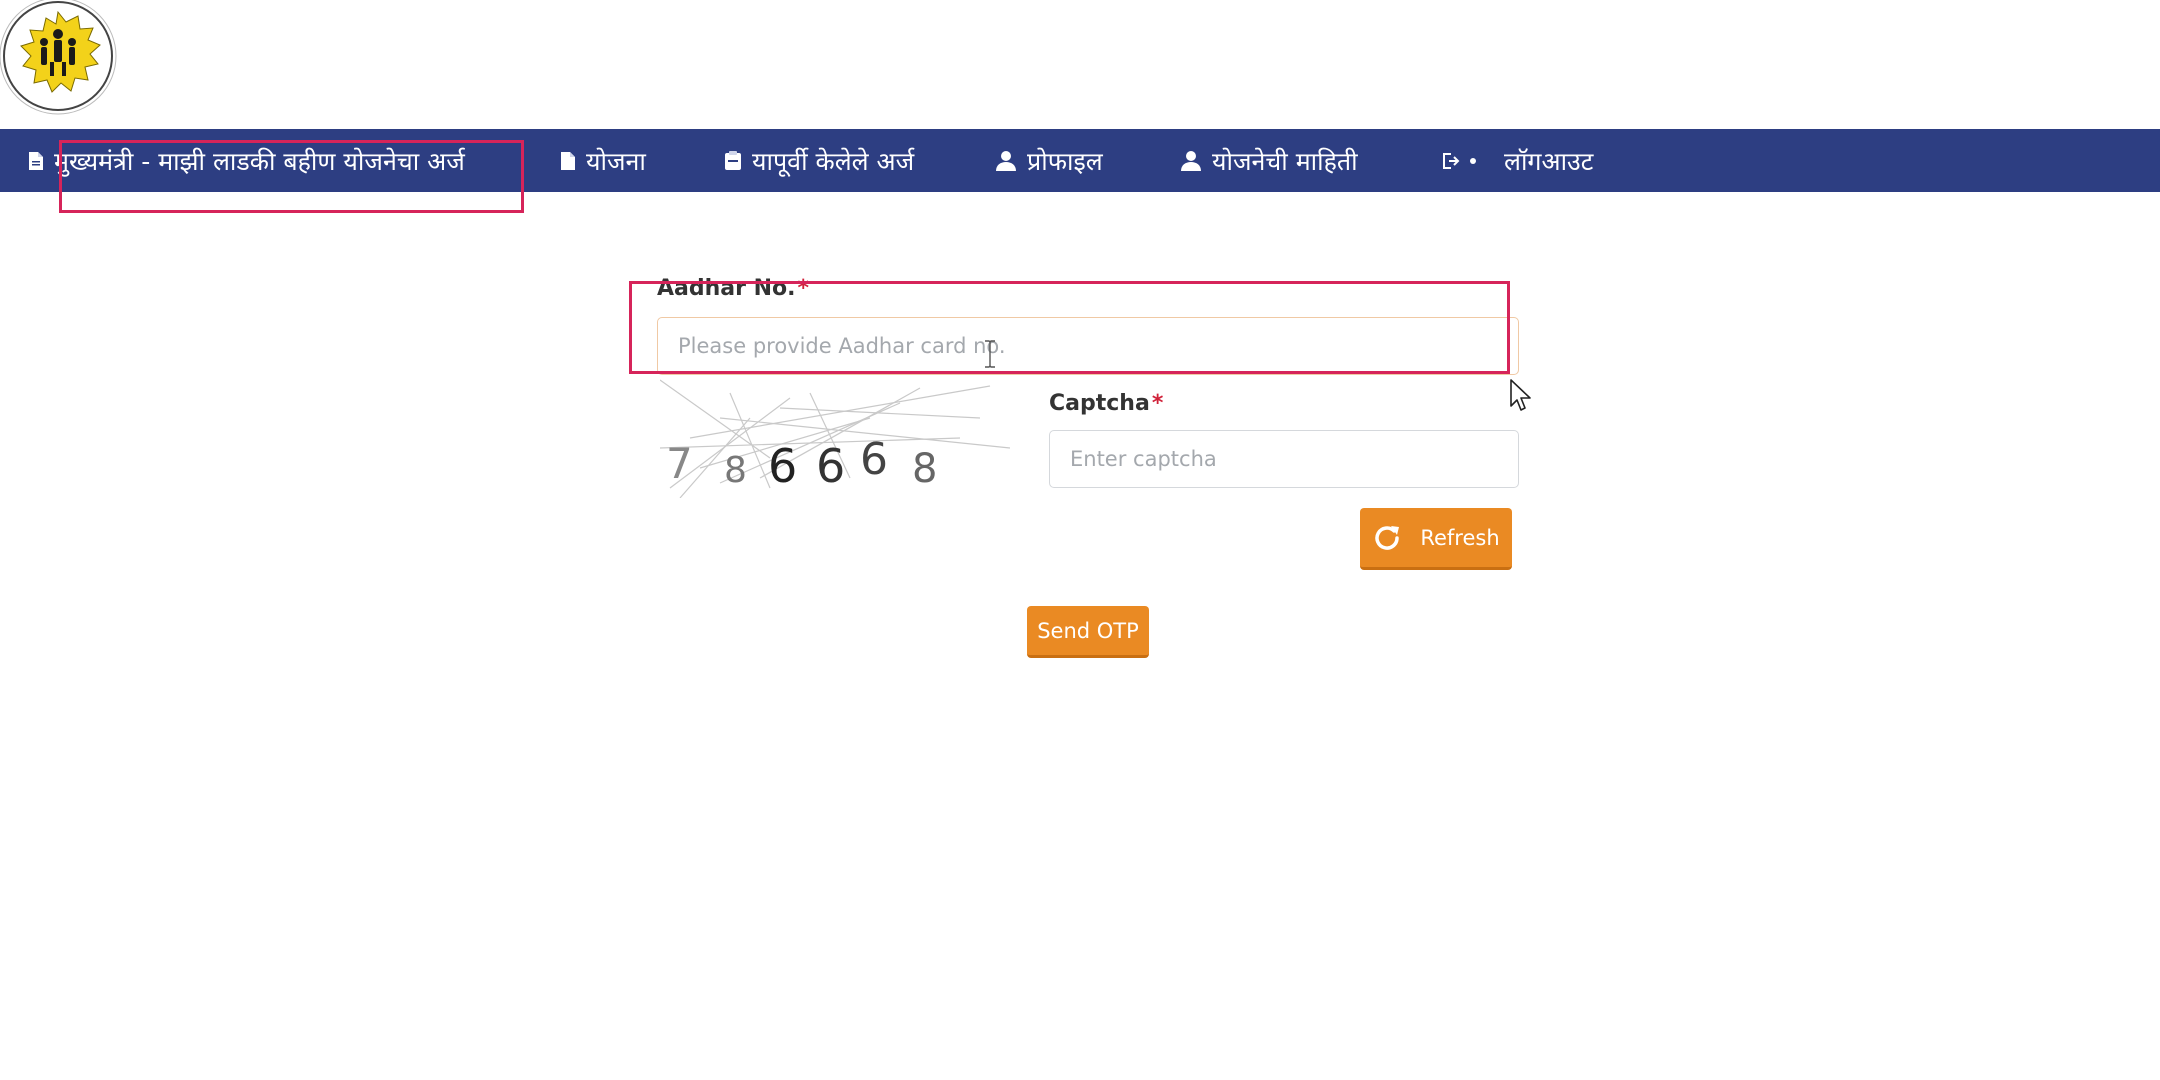 This screenshot has width=2160, height=1080. Describe the element at coordinates (1396, 538) in the screenshot. I see `refresh-icon` at that location.